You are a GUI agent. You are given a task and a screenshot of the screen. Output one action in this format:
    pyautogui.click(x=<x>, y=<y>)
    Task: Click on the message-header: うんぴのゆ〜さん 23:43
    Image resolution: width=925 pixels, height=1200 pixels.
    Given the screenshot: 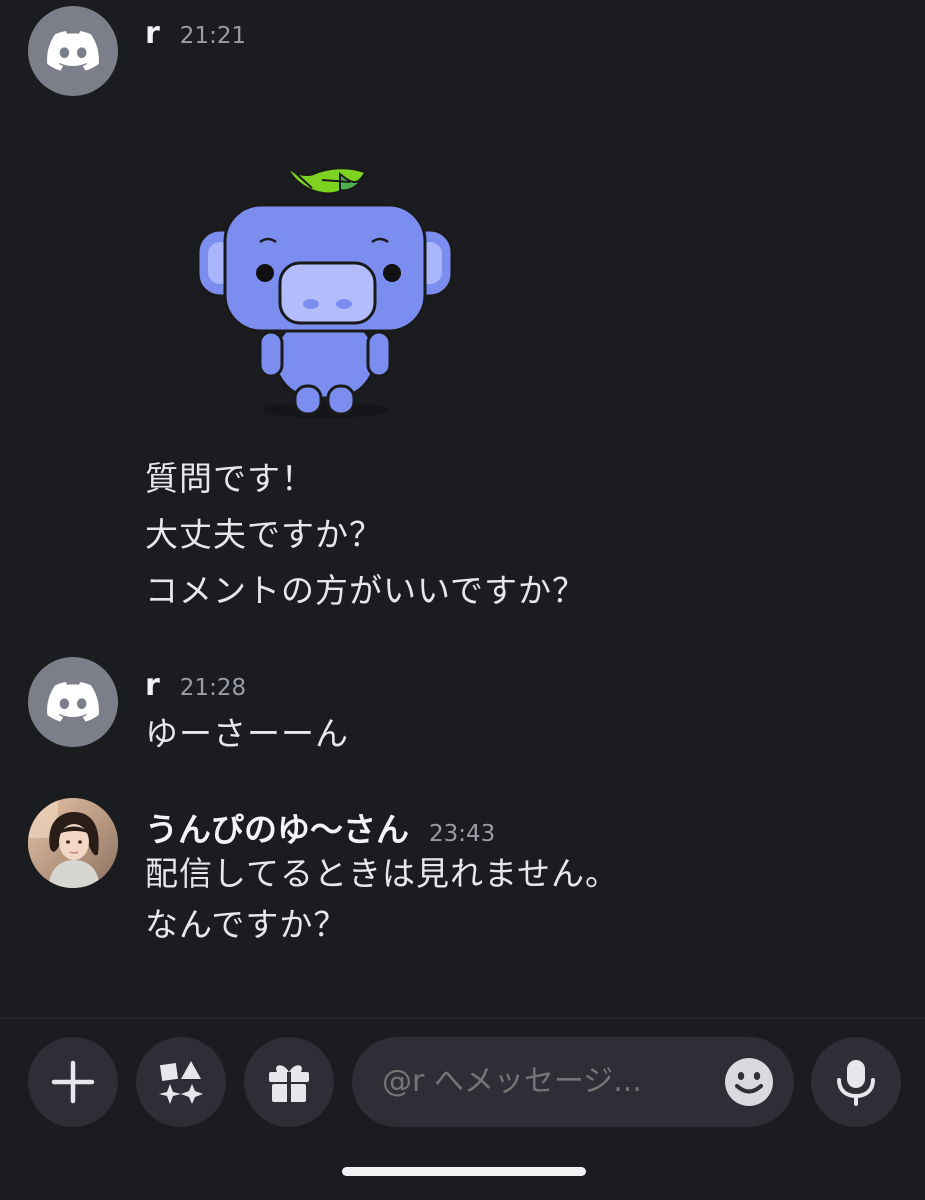 What is the action you would take?
    pyautogui.click(x=320, y=827)
    